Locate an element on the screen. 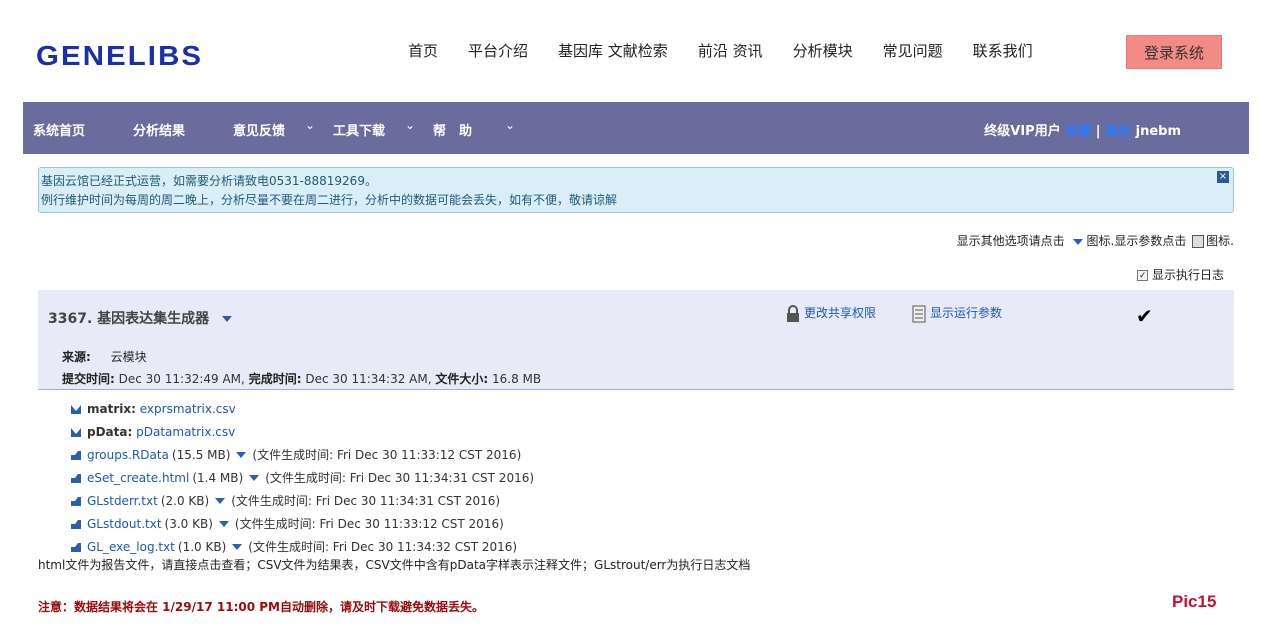 The width and height of the screenshot is (1280, 632). nav-faq: 常见问题 is located at coordinates (913, 50).